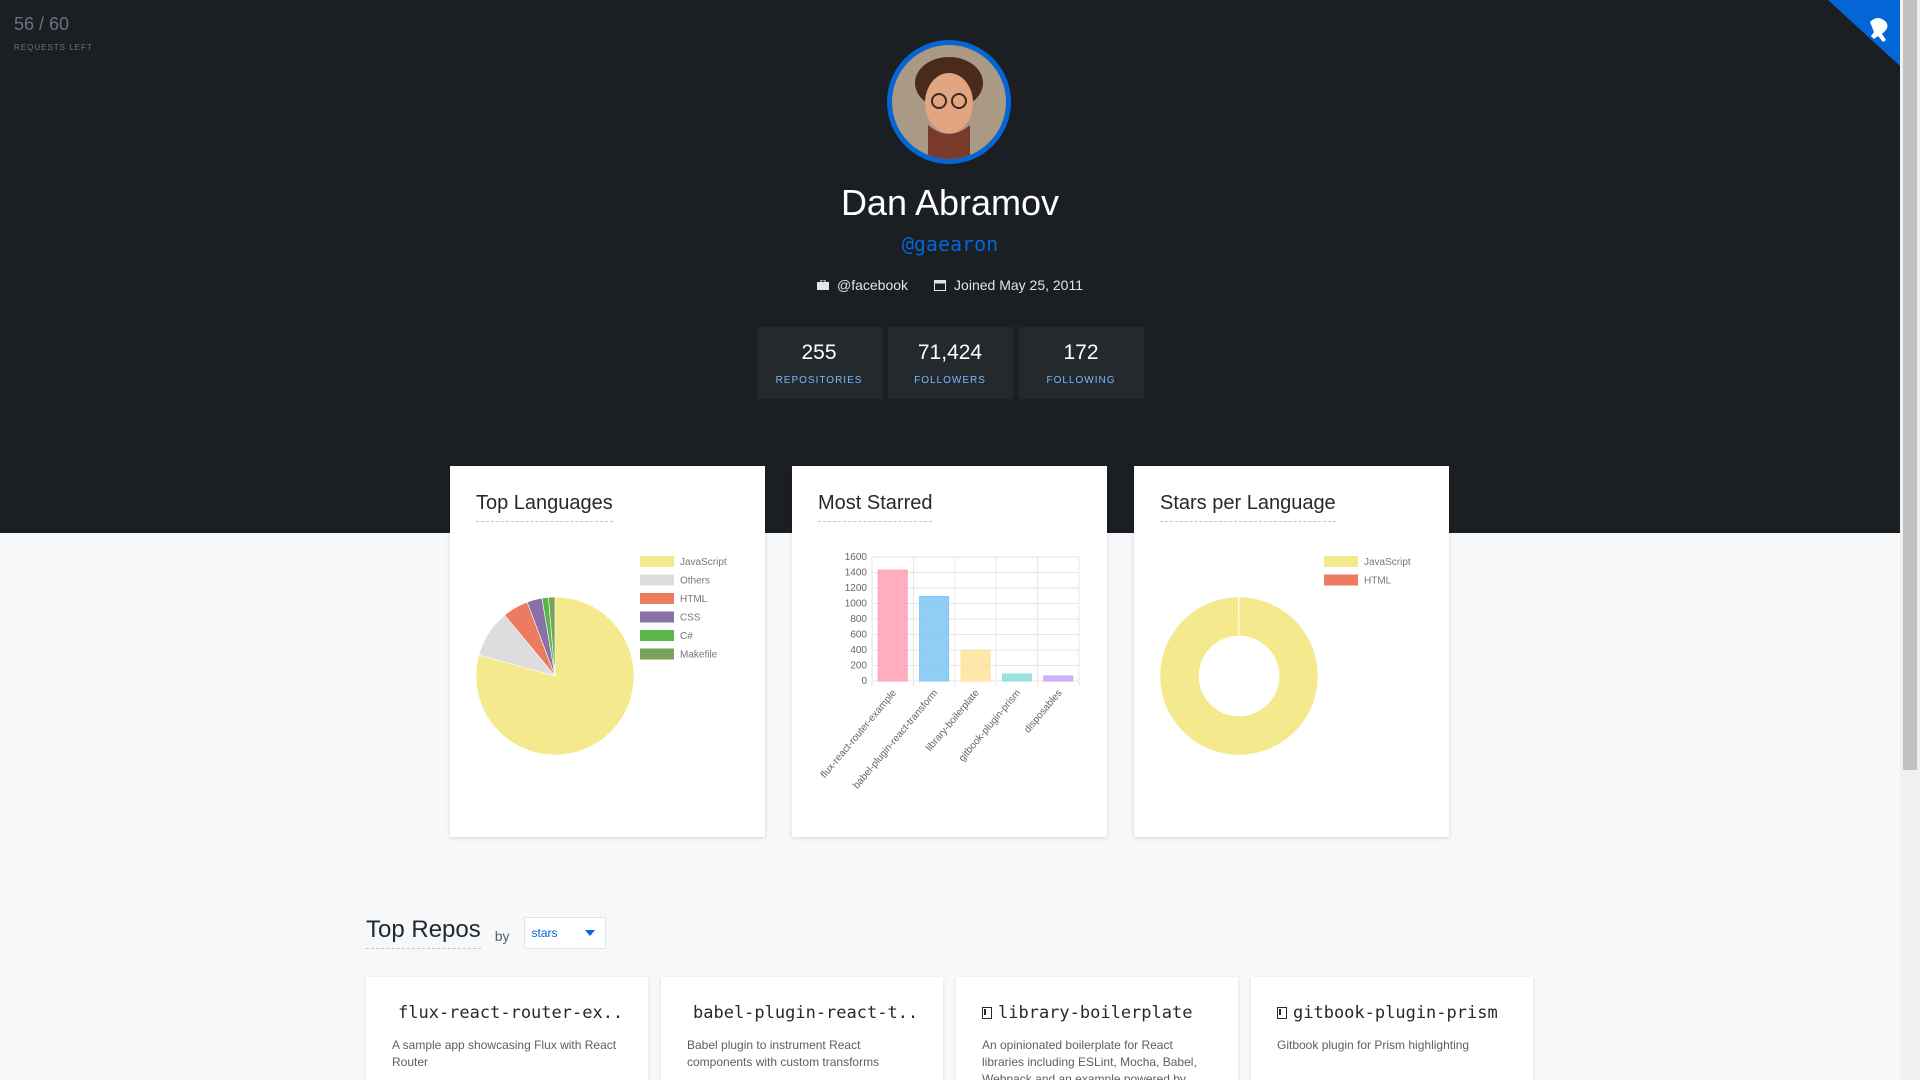  I want to click on stars-per-language-chart: JavaScript HTML, so click(1285, 656).